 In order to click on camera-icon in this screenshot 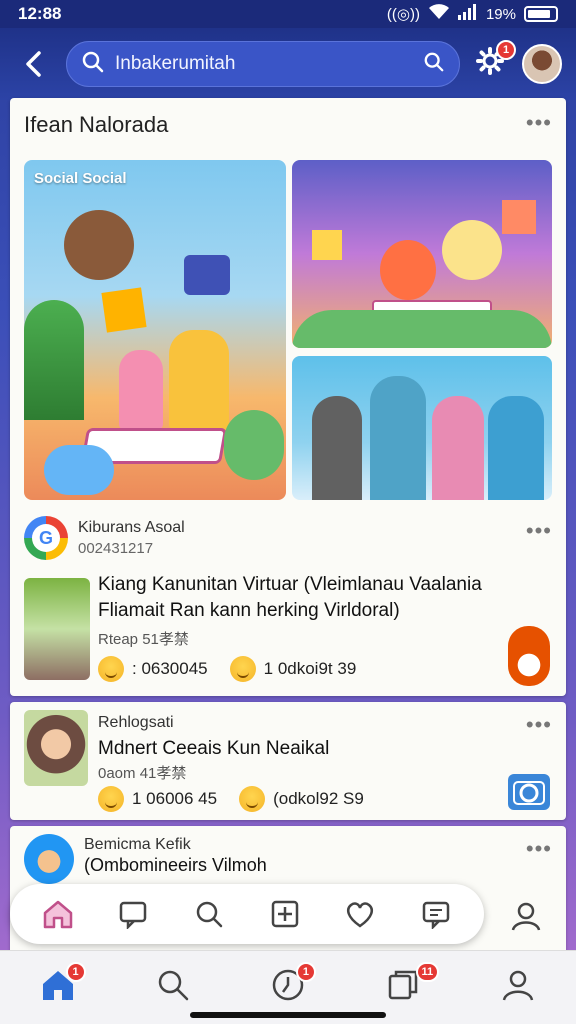, I will do `click(529, 792)`.